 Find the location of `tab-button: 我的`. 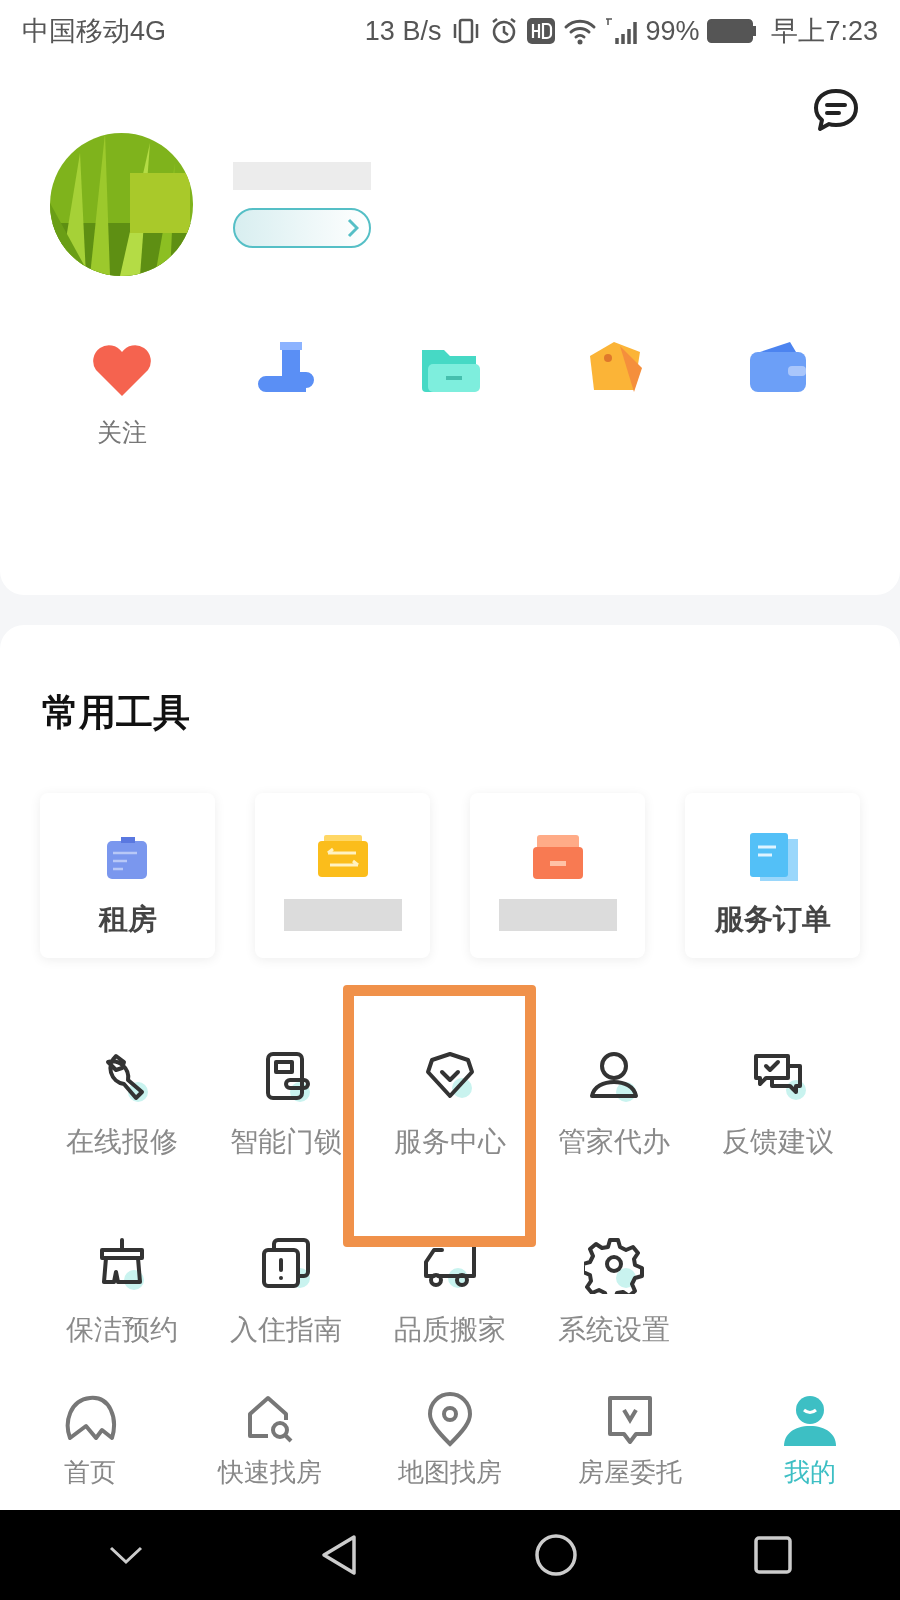

tab-button: 我的 is located at coordinates (810, 1451).